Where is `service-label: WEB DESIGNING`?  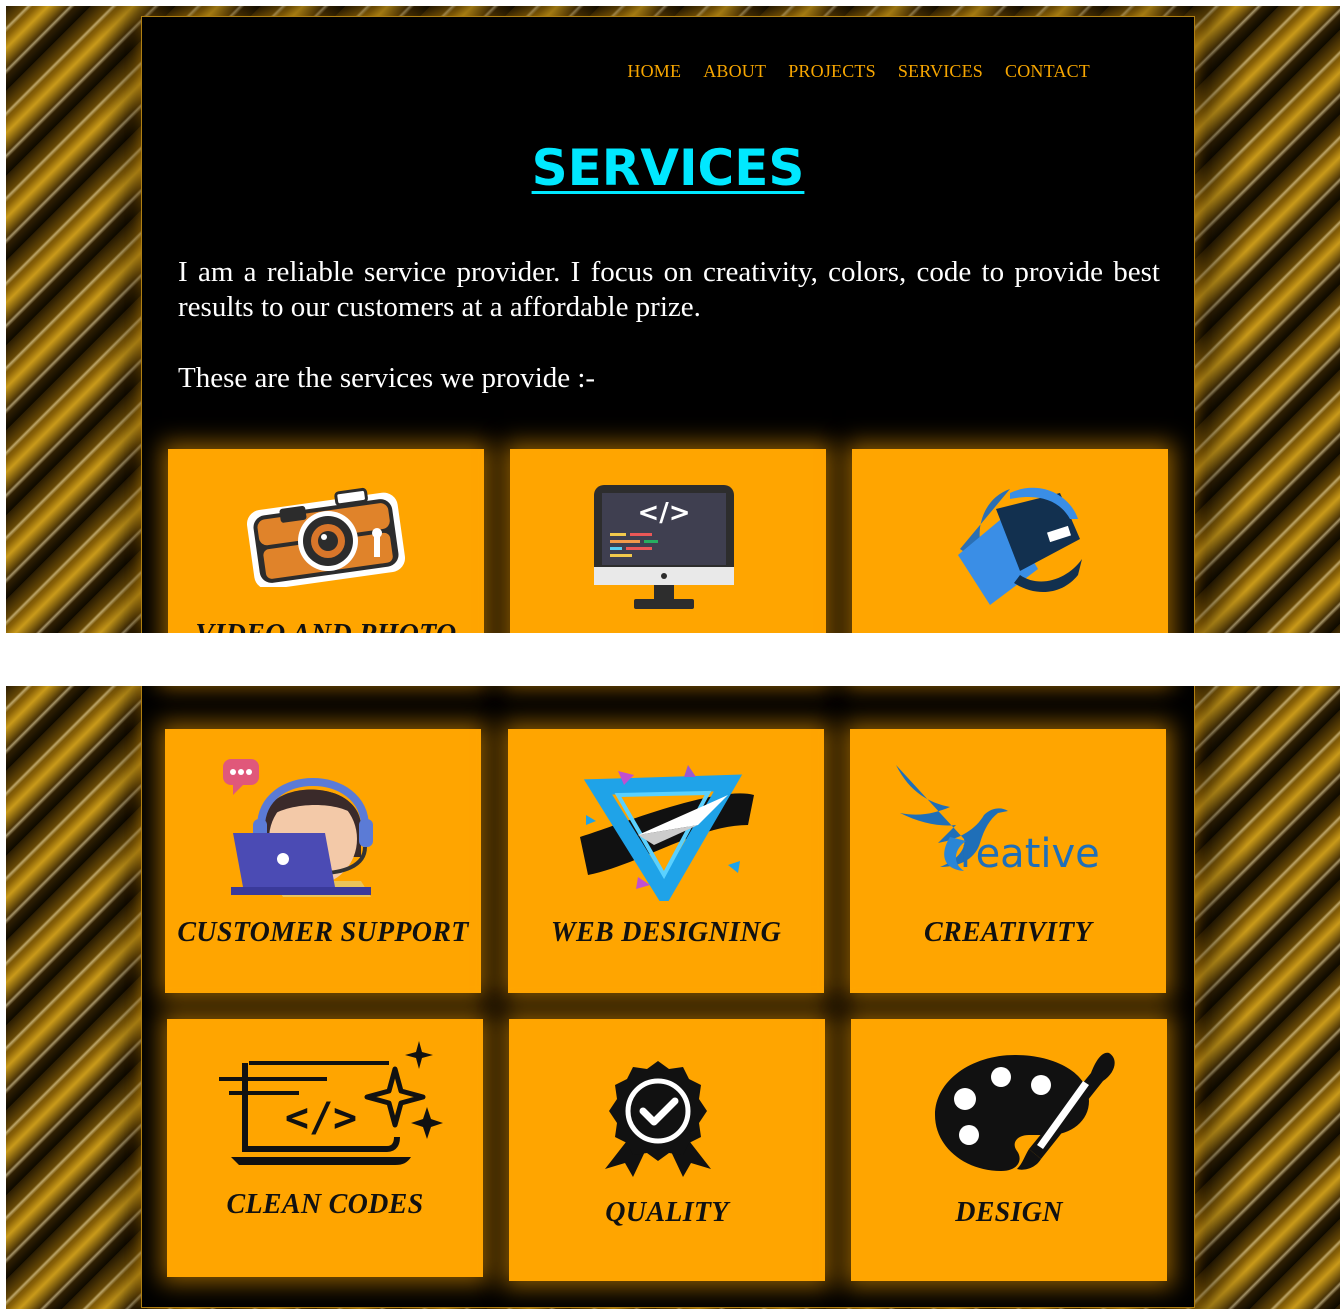
service-label: WEB DESIGNING is located at coordinates (666, 932).